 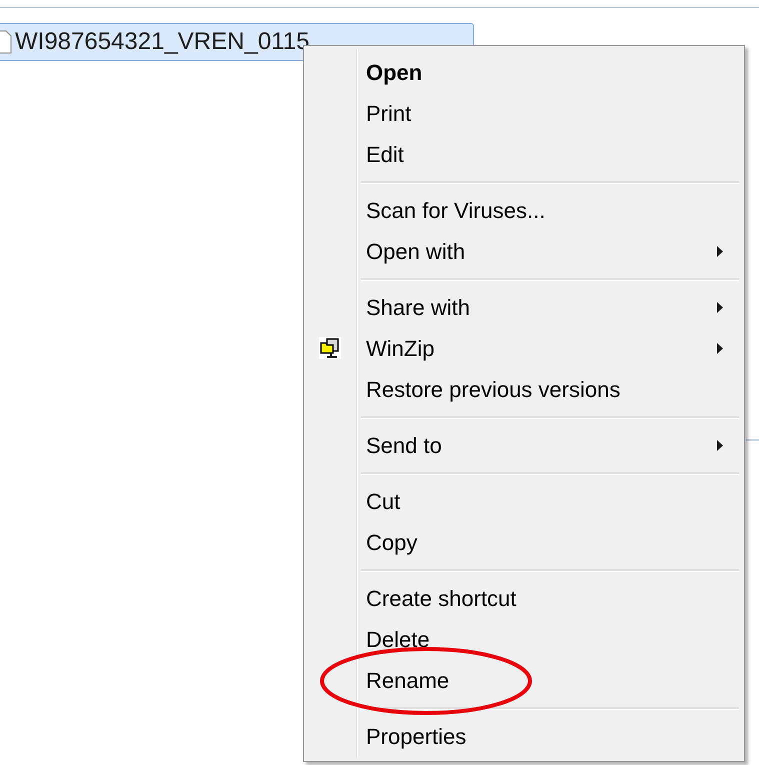 I want to click on menu-item: Share with, so click(x=524, y=307).